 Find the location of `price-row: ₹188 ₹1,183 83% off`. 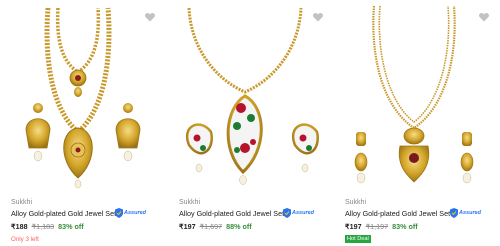

price-row: ₹188 ₹1,183 83% off is located at coordinates (47, 226).